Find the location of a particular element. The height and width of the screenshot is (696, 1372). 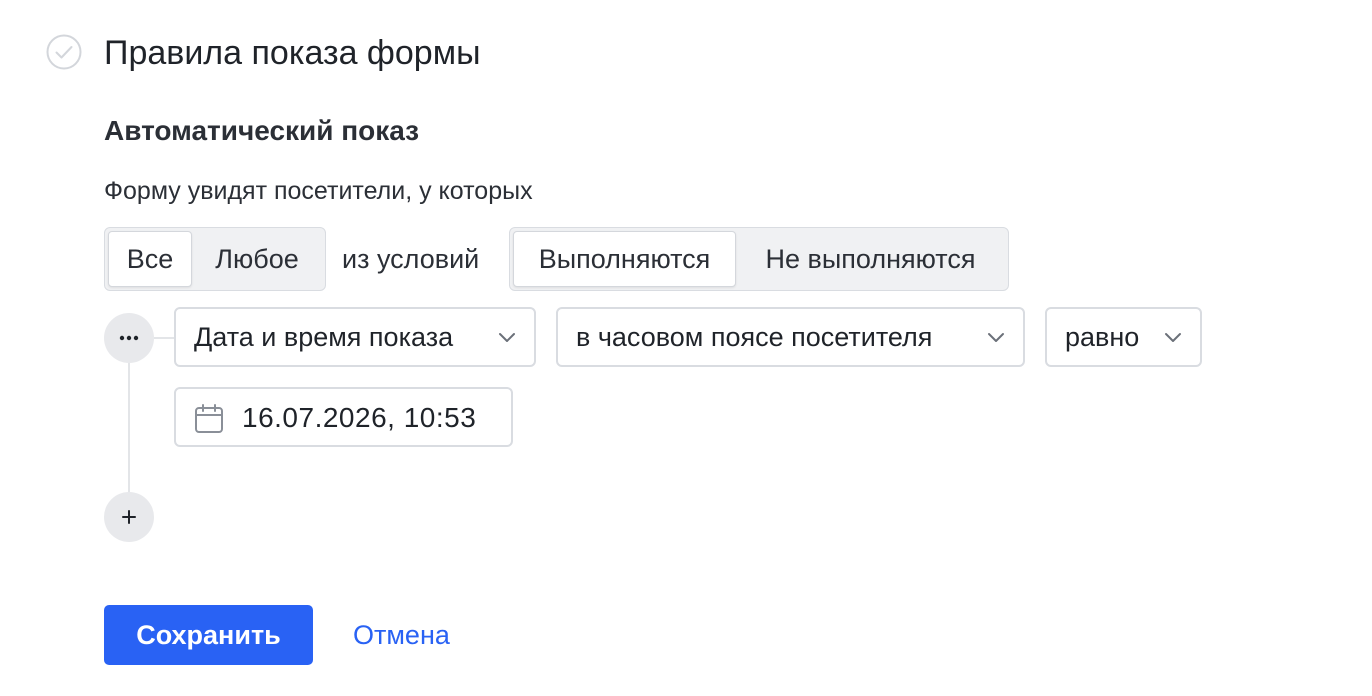

rule-description: Форму увидят посетители, у которых is located at coordinates (318, 191).